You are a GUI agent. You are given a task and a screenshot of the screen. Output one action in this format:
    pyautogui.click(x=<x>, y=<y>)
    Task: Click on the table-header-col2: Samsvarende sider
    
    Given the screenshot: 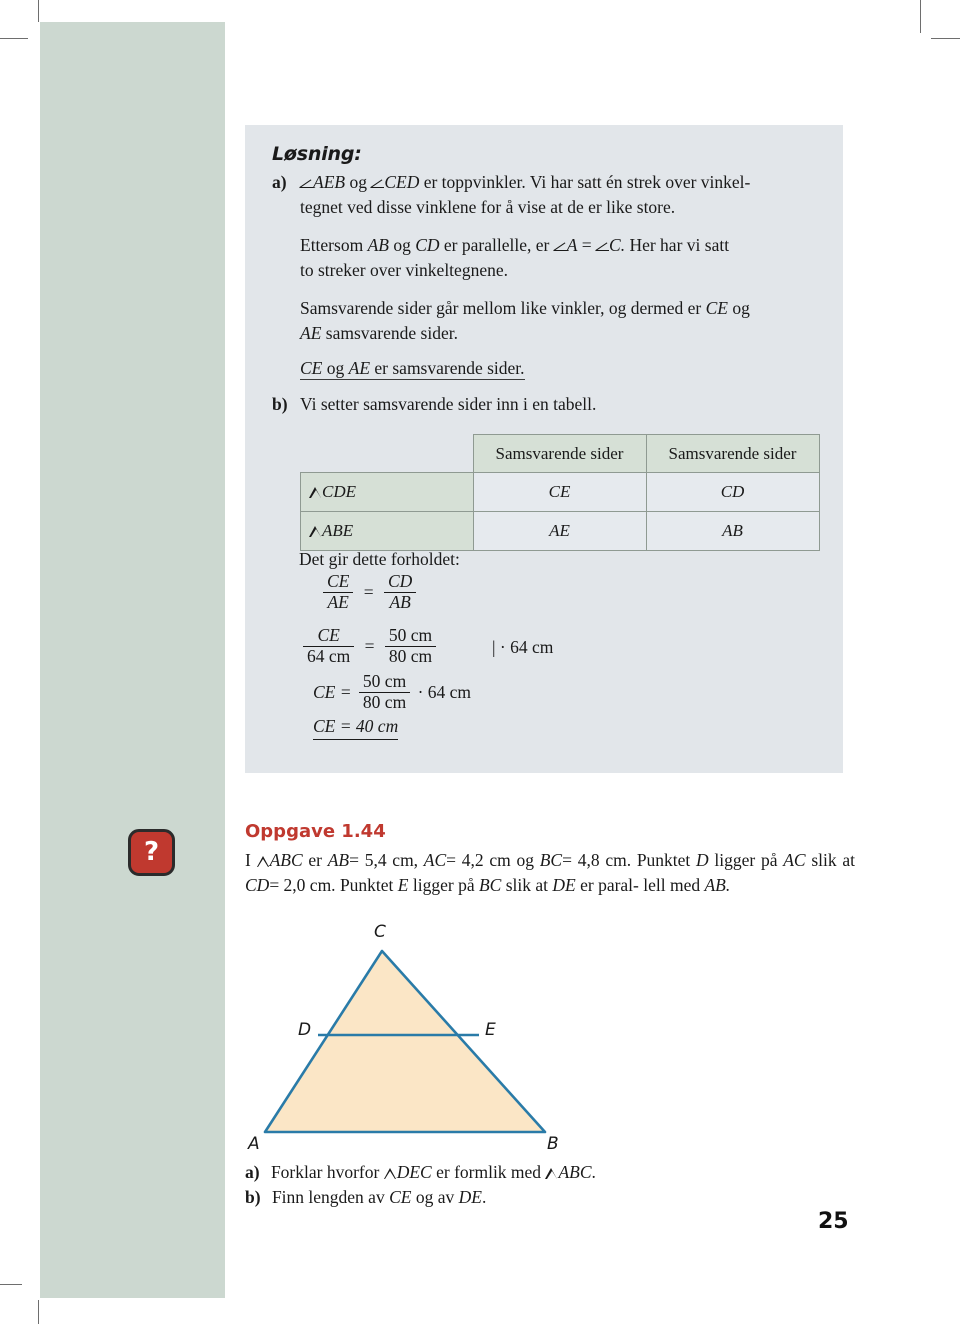 What is the action you would take?
    pyautogui.click(x=732, y=453)
    